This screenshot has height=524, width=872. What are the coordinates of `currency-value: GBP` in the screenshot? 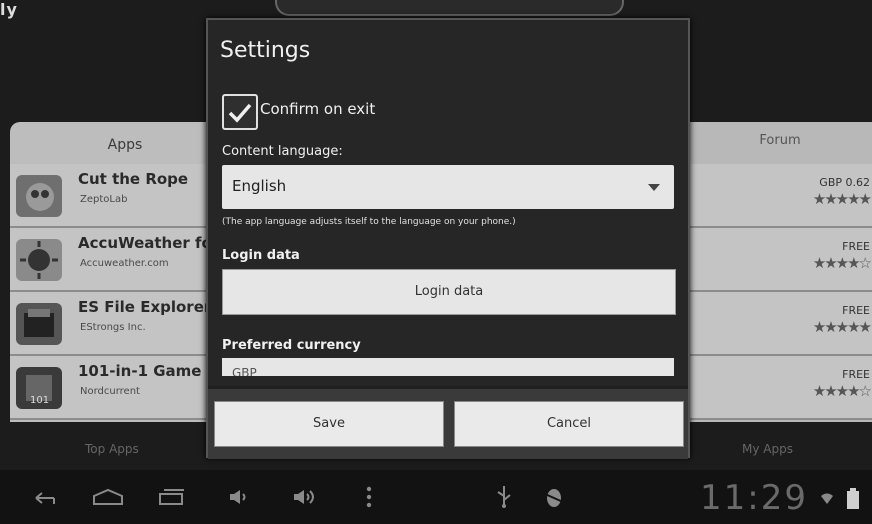 It's located at (244, 371).